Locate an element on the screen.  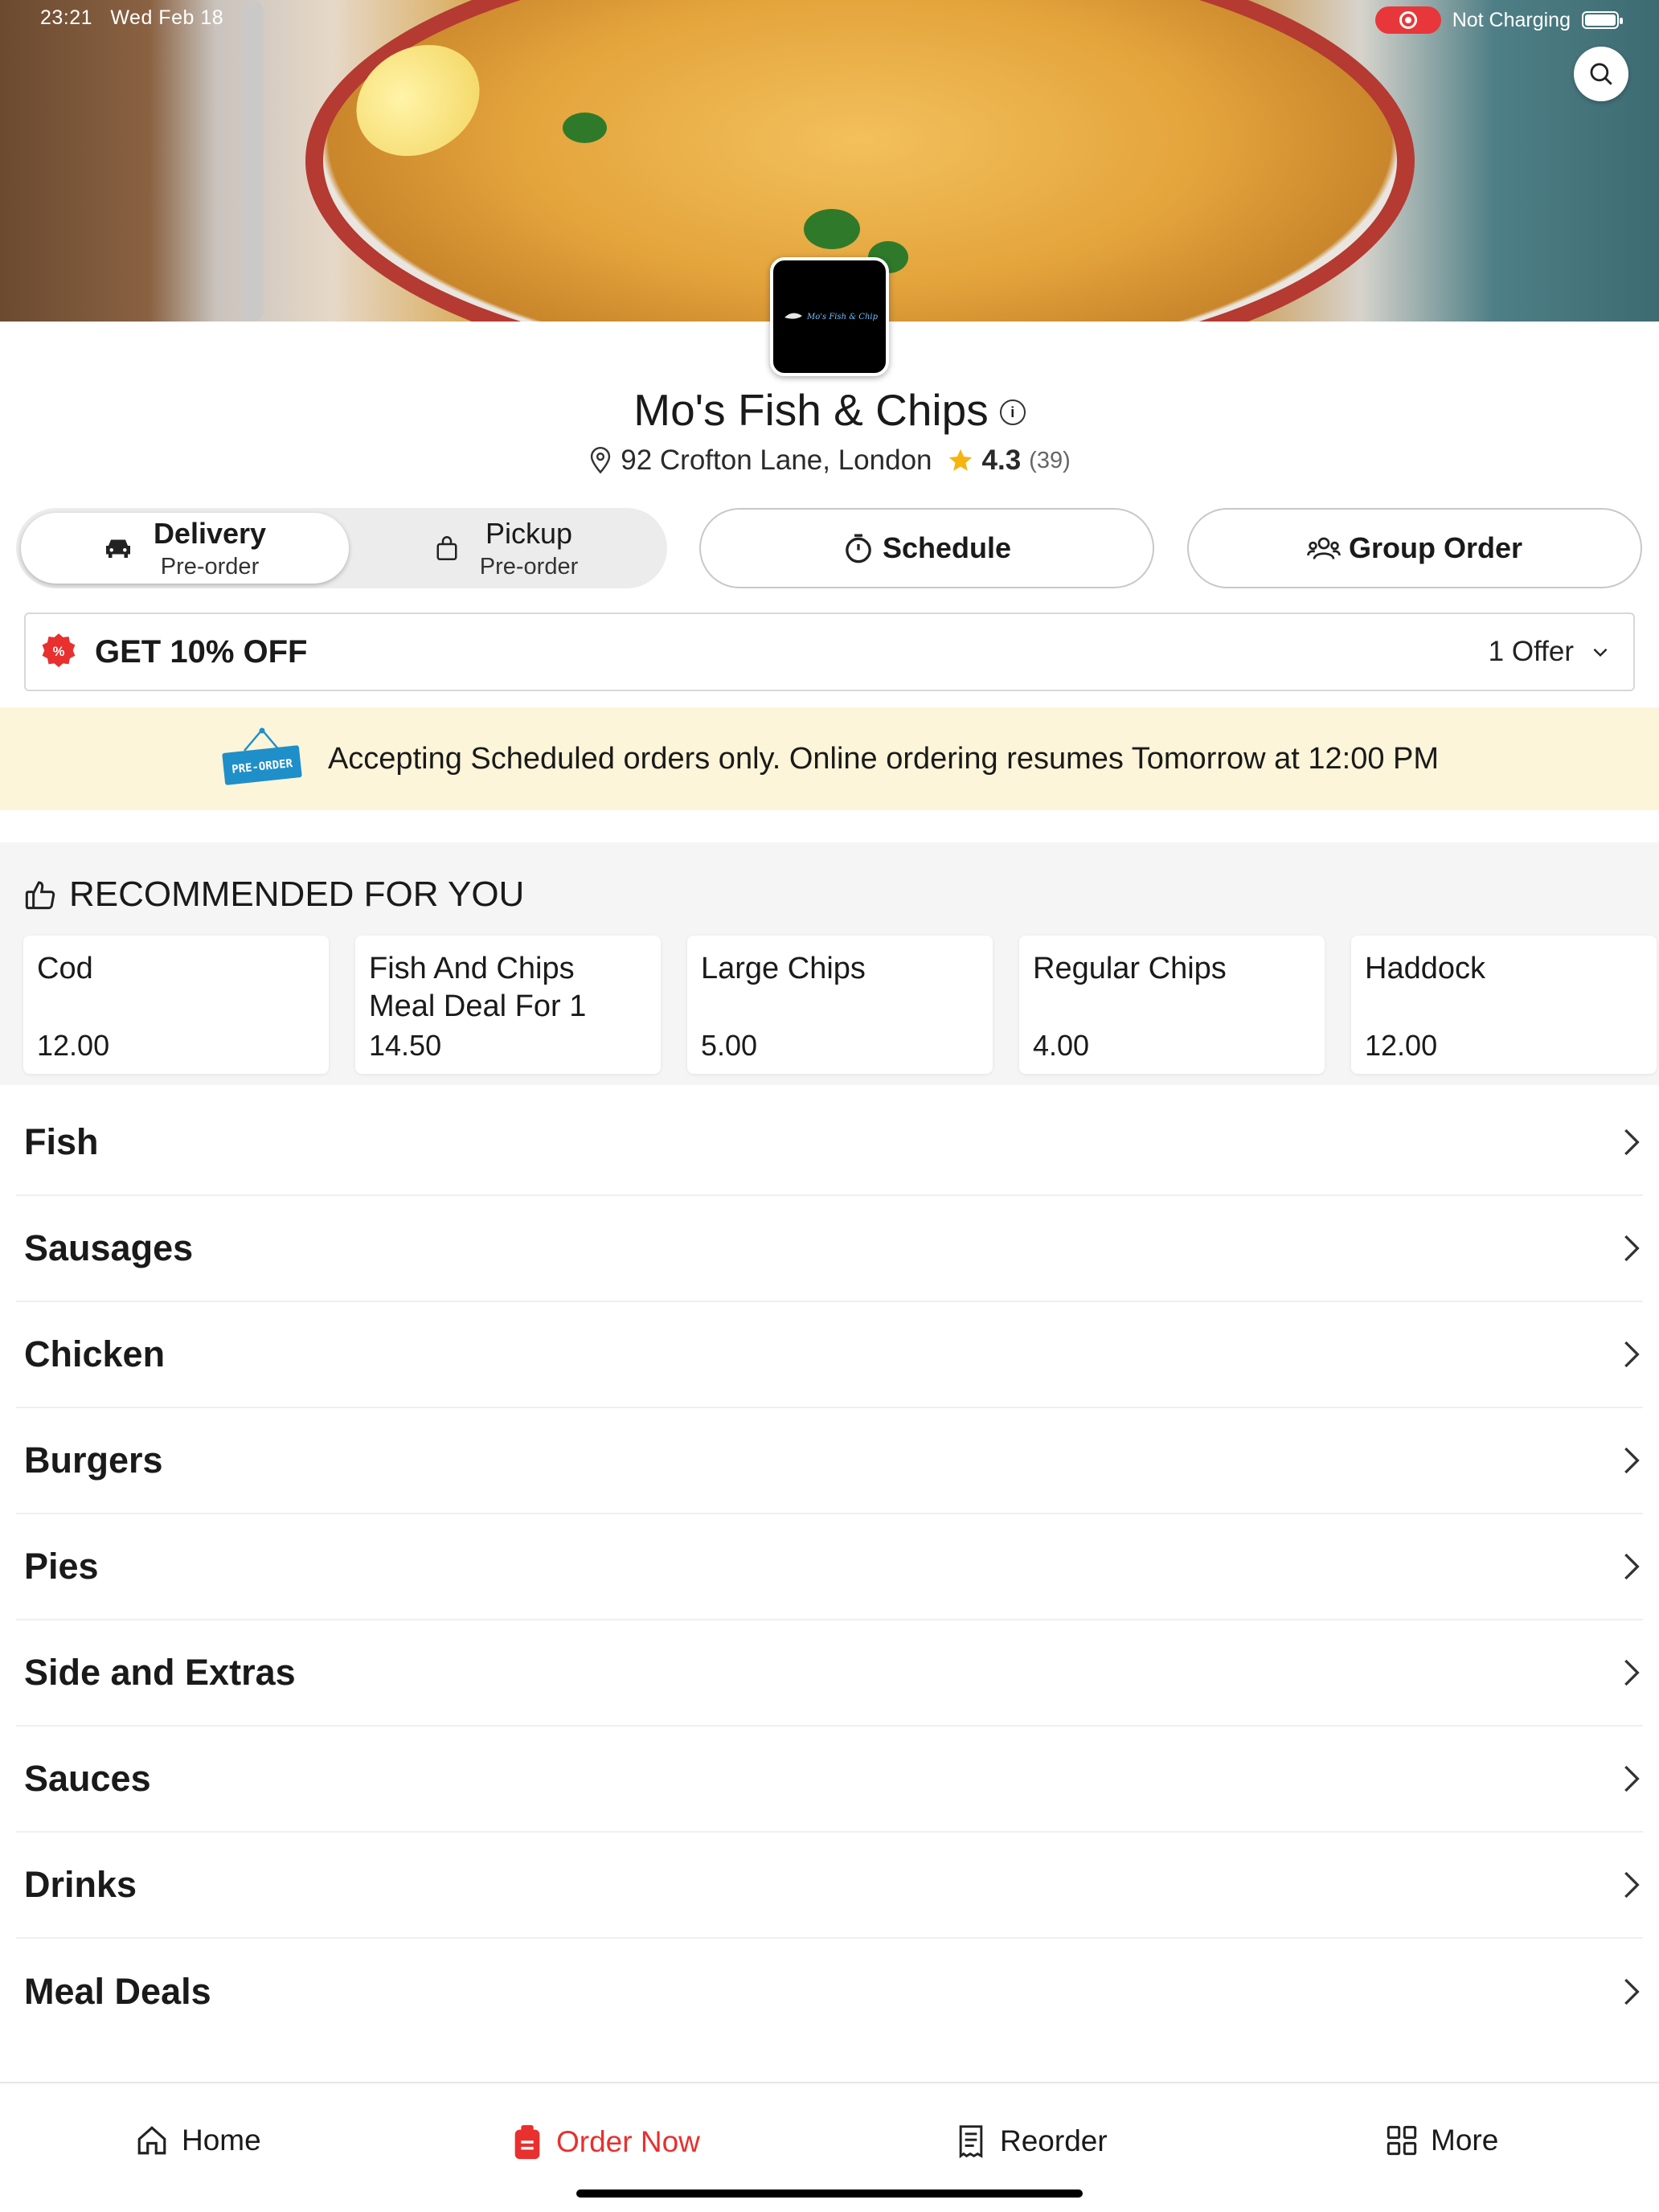
pickup-label: Pickup is located at coordinates (529, 533).